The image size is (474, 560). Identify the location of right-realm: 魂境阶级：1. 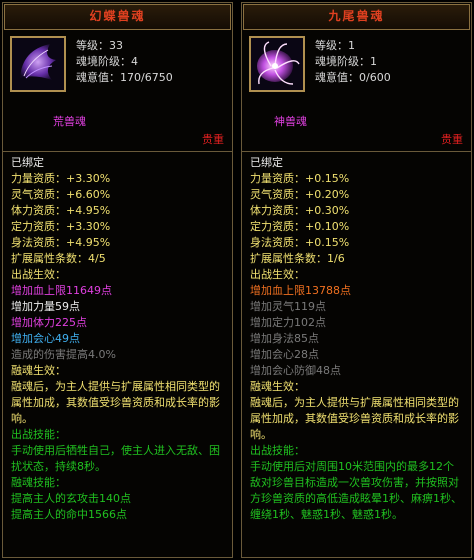
(346, 61).